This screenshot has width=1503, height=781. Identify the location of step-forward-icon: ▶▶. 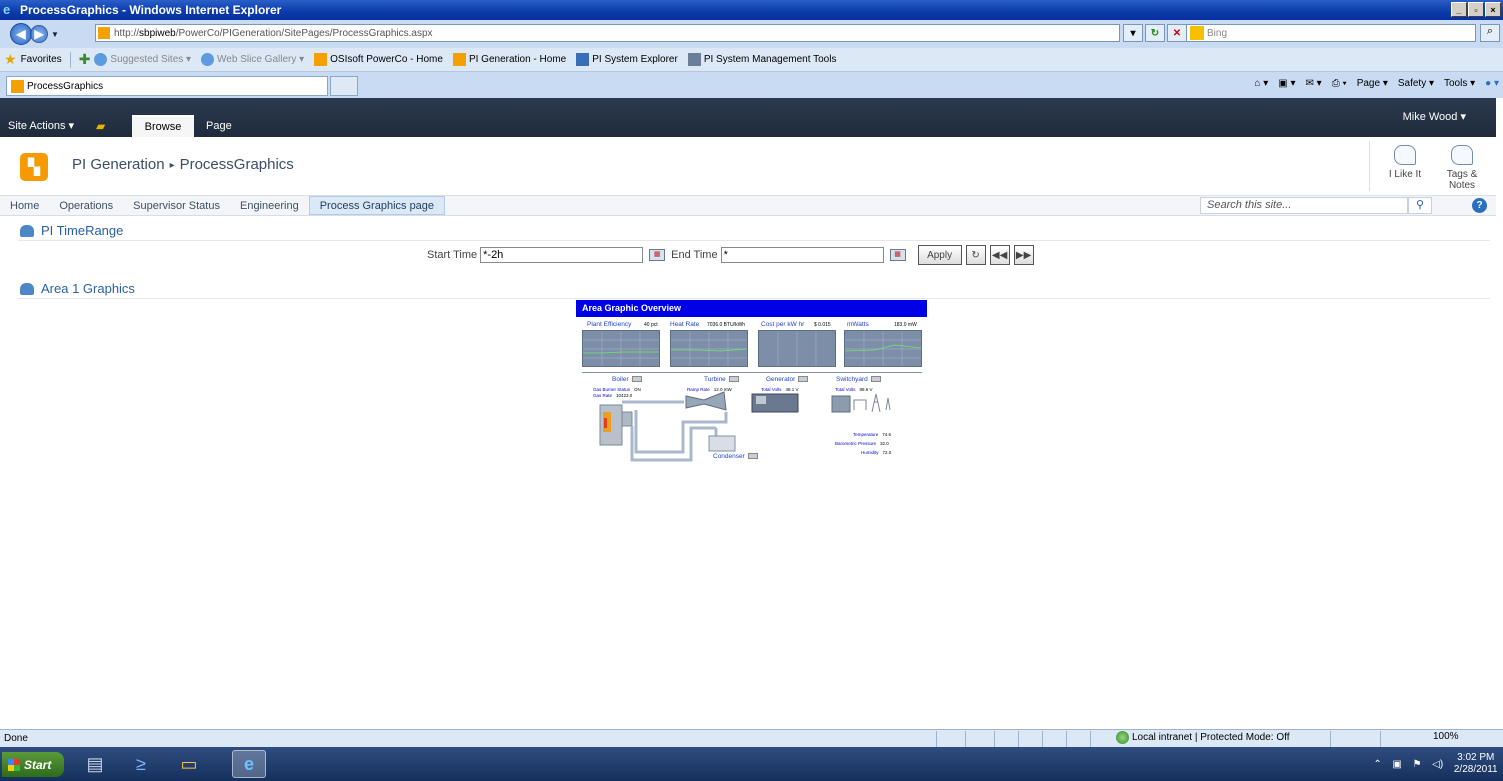
(1023, 255).